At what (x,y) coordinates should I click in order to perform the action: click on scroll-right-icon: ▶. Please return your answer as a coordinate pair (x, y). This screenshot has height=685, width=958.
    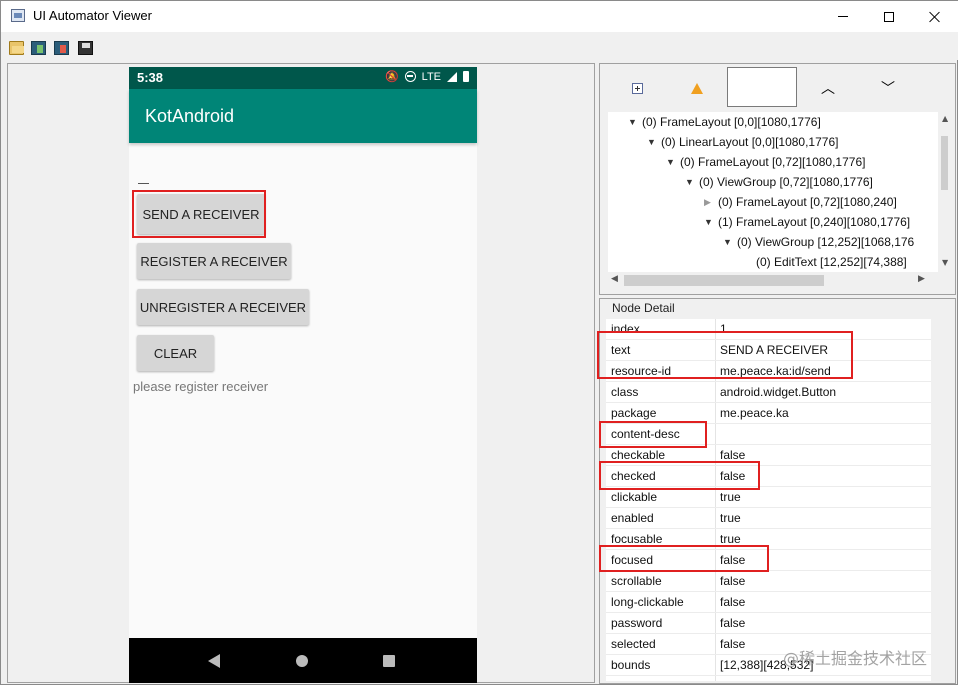
    Looking at the image, I should click on (921, 279).